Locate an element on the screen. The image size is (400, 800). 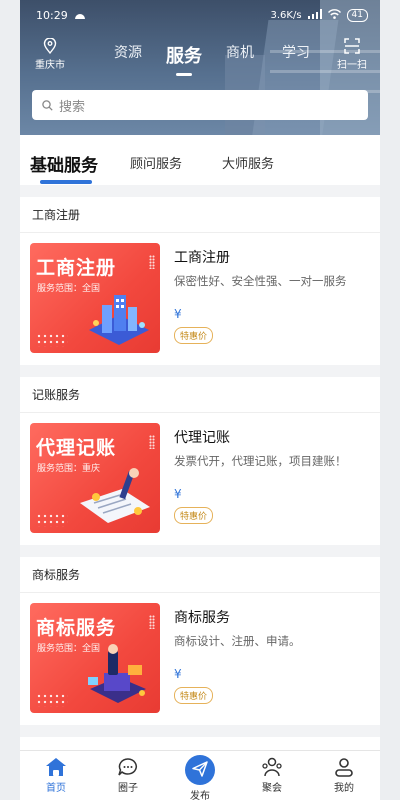
tab-resources: 资源 is located at coordinates (128, 55).